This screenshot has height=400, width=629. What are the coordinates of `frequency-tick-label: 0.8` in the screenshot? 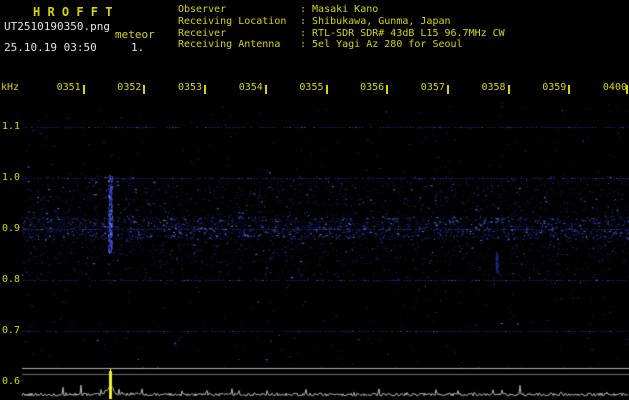 It's located at (11, 279).